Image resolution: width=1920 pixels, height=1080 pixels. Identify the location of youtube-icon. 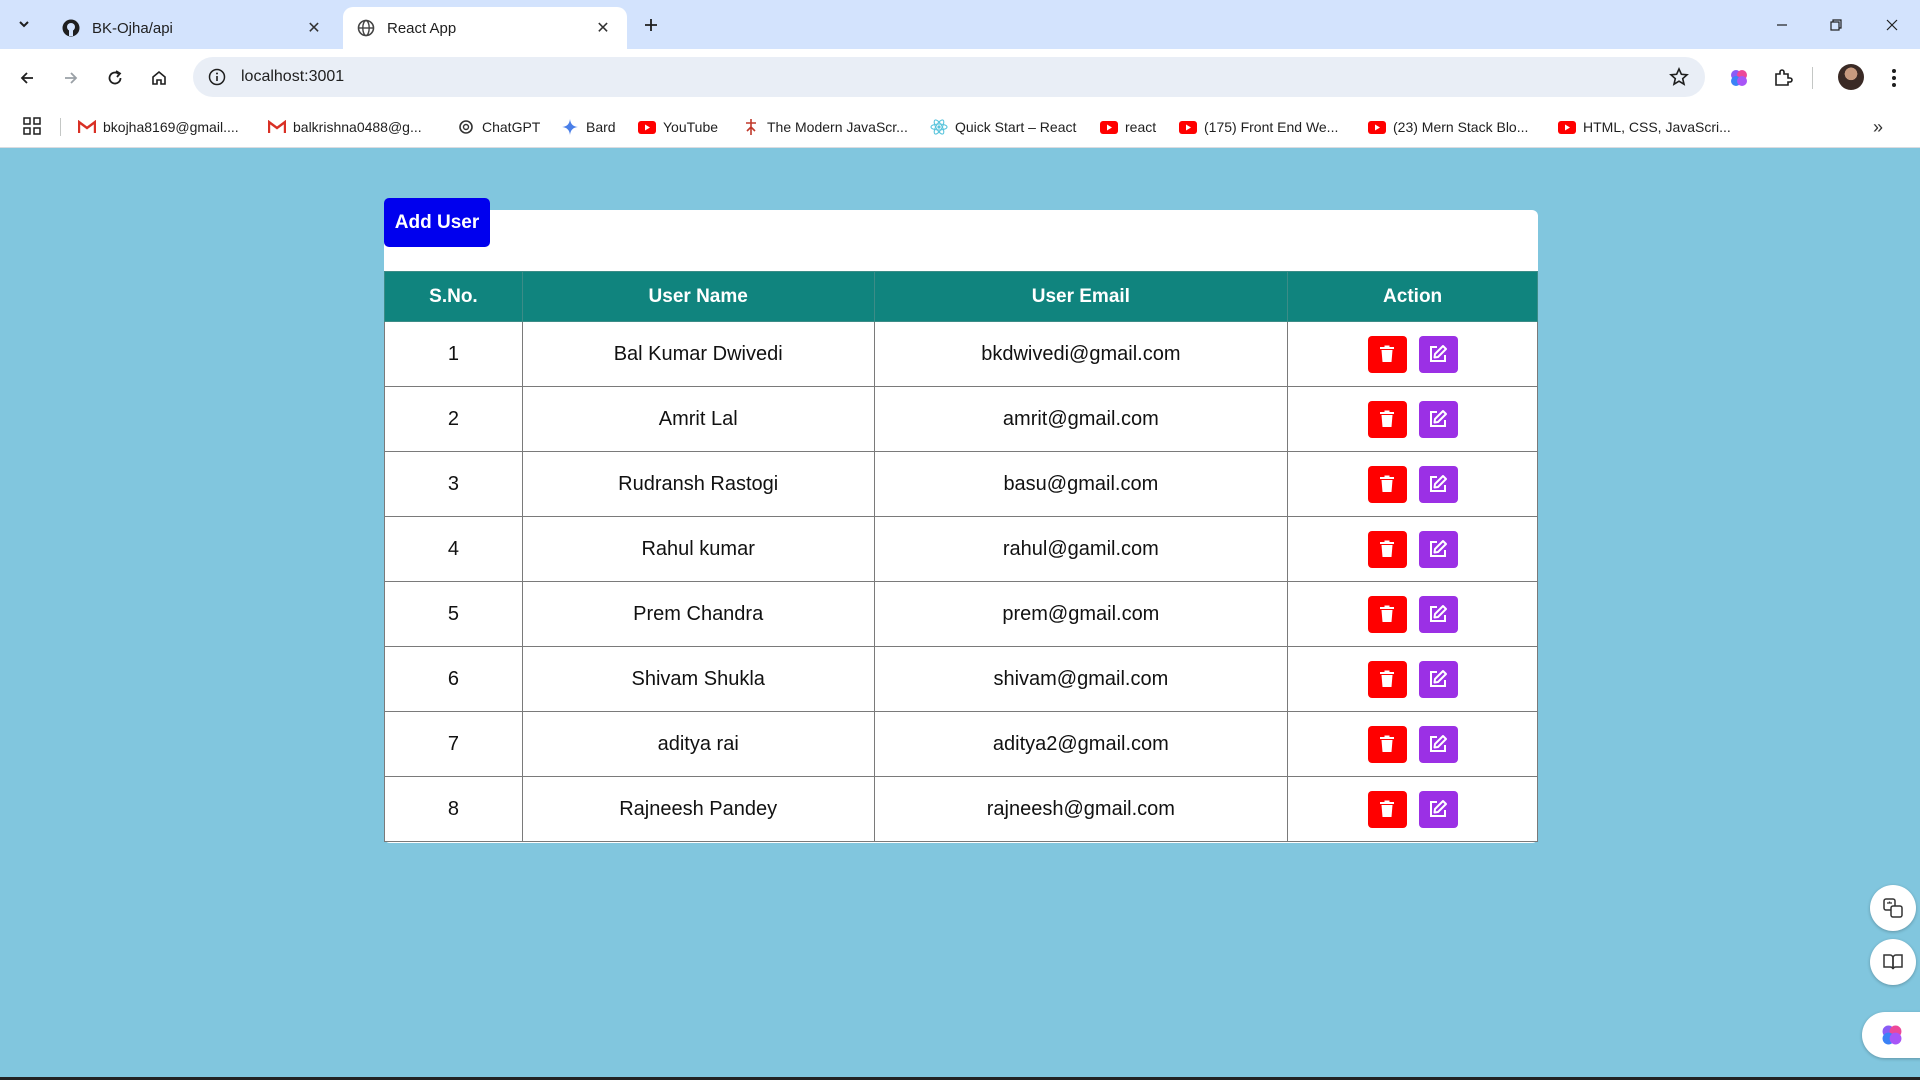
(1377, 127).